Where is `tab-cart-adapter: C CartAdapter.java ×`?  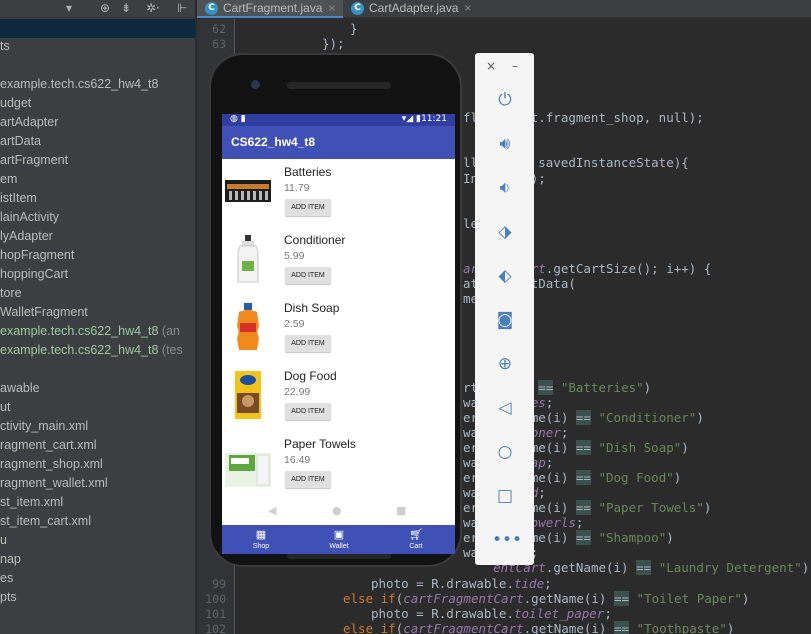
tab-cart-adapter: C CartAdapter.java × is located at coordinates (411, 9).